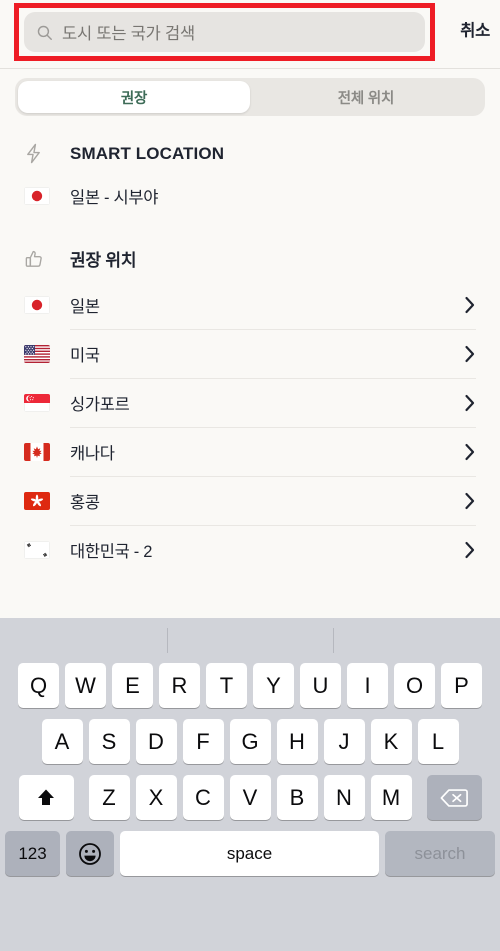  Describe the element at coordinates (203, 797) in the screenshot. I see `key-c: C` at that location.